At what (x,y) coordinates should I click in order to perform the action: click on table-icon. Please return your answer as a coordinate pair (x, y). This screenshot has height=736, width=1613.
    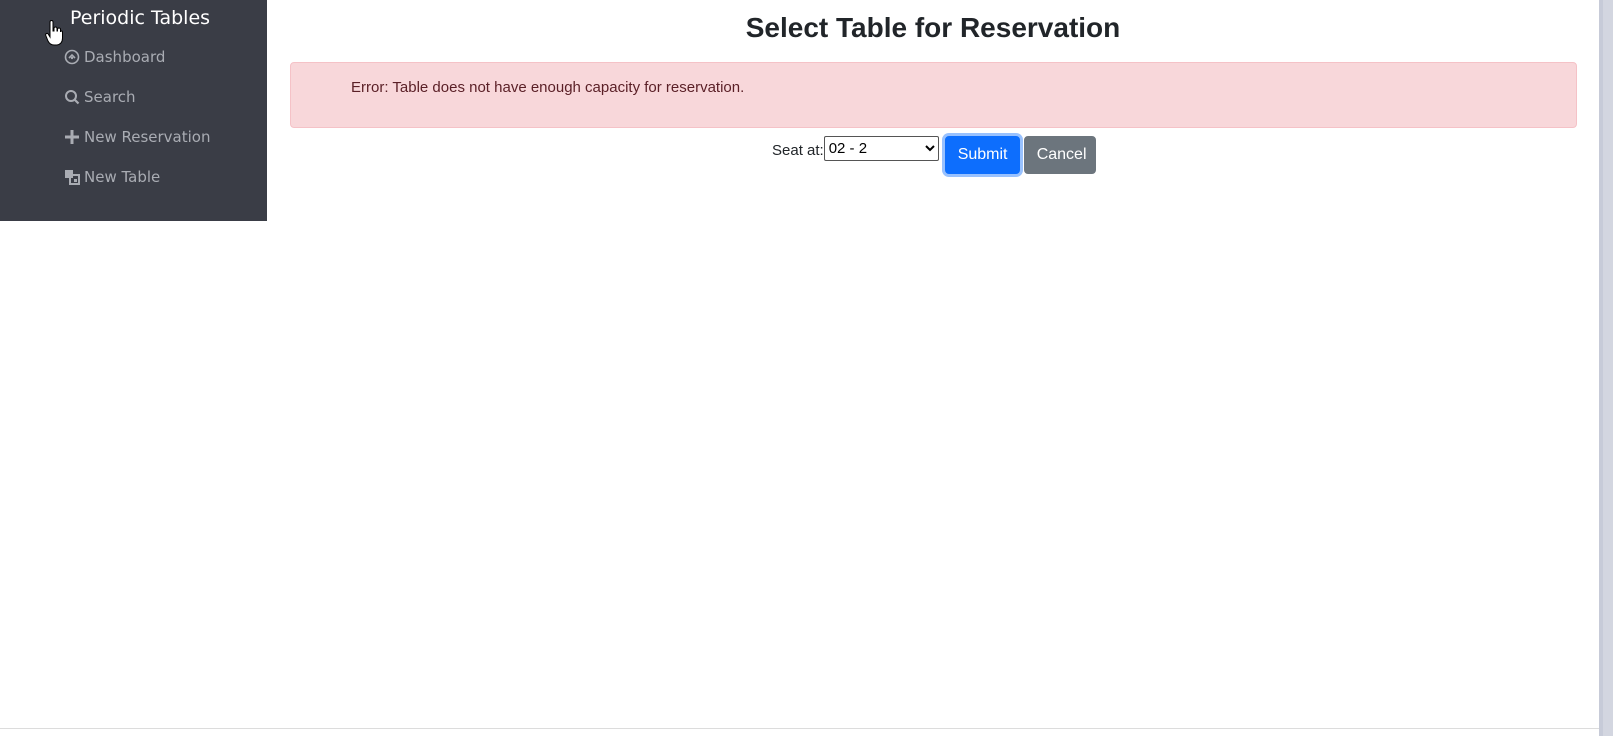
    Looking at the image, I should click on (72, 177).